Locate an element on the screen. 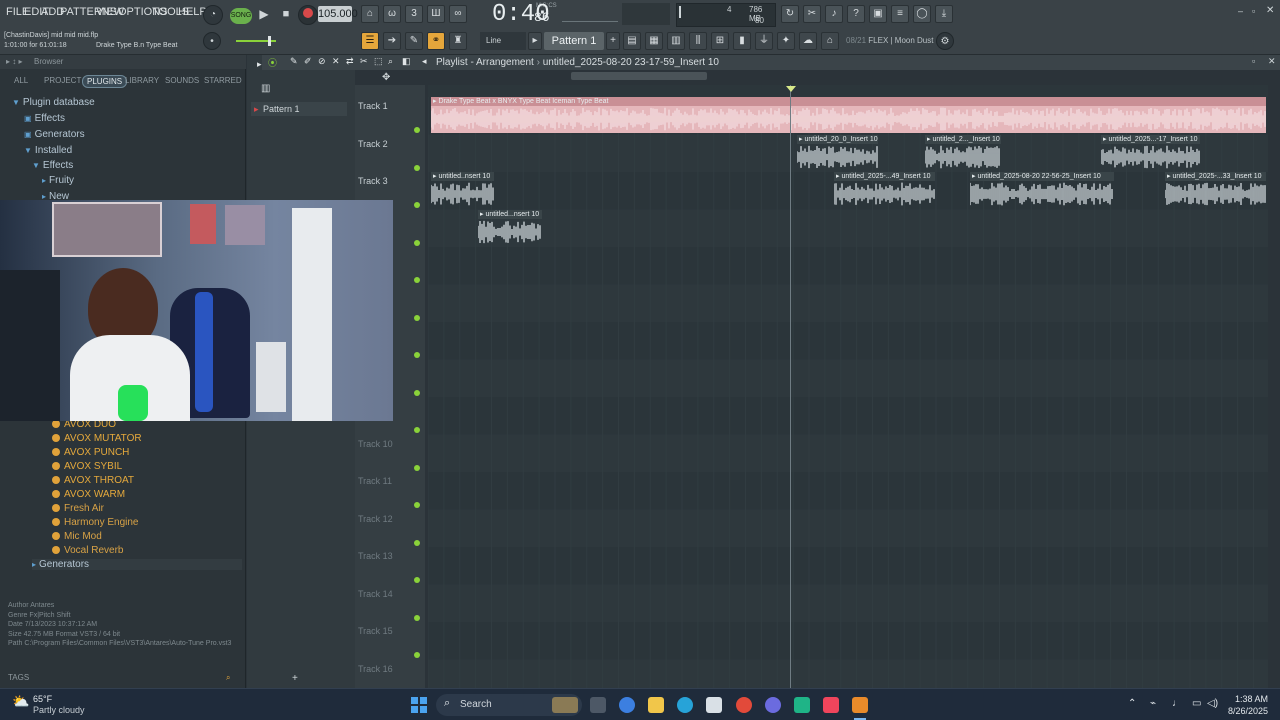  loop-record-icon: ∞ is located at coordinates (458, 14).